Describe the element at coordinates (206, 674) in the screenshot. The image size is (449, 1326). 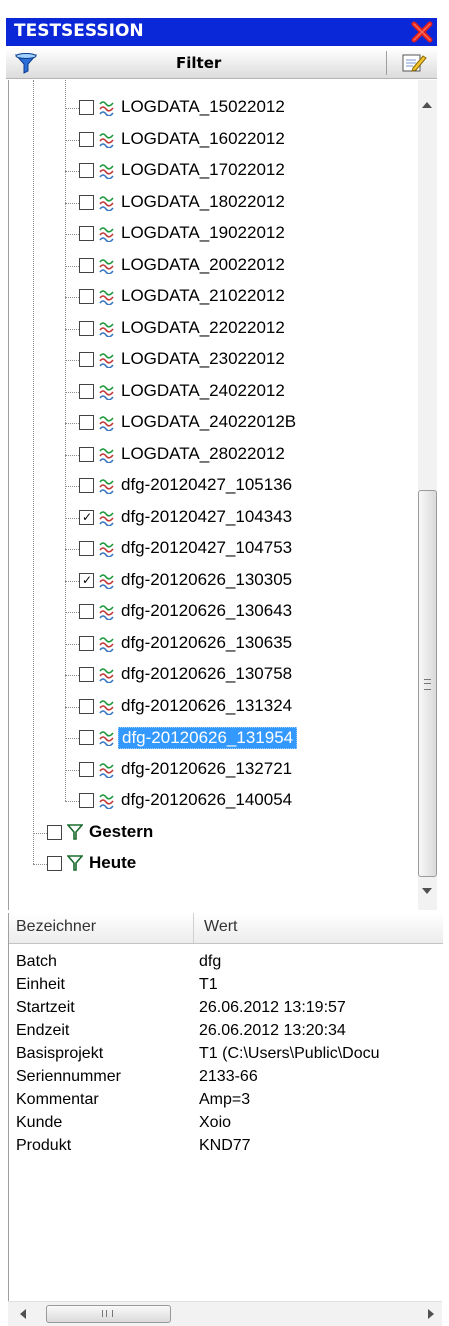
I see `tree-item-label: dfg-20120626_130758` at that location.